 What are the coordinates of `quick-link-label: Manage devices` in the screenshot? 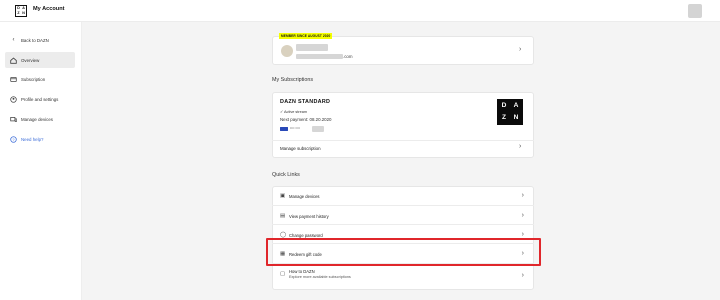 It's located at (304, 196).